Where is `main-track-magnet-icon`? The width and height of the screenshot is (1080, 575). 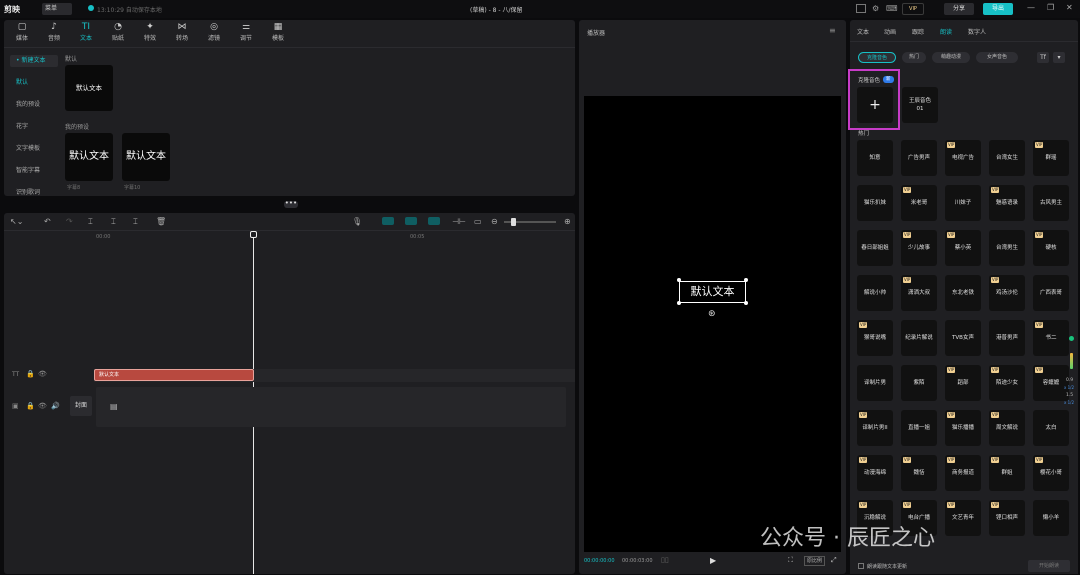 main-track-magnet-icon is located at coordinates (388, 221).